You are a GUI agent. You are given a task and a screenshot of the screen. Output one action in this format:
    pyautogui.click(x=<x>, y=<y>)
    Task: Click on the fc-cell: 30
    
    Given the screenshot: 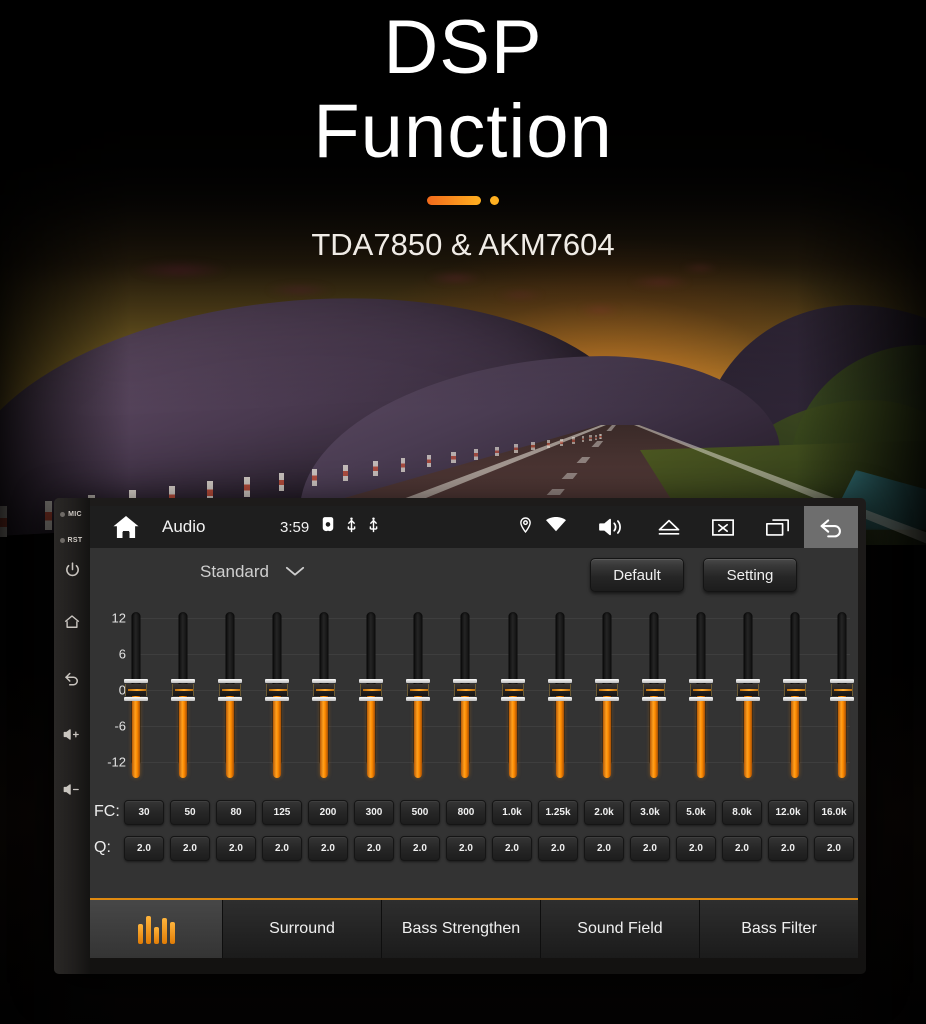 What is the action you would take?
    pyautogui.click(x=144, y=812)
    